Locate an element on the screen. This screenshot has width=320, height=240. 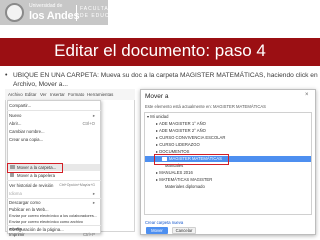
menu-item-nuevo: Nuevo ▸ is located at coordinates (54, 115).